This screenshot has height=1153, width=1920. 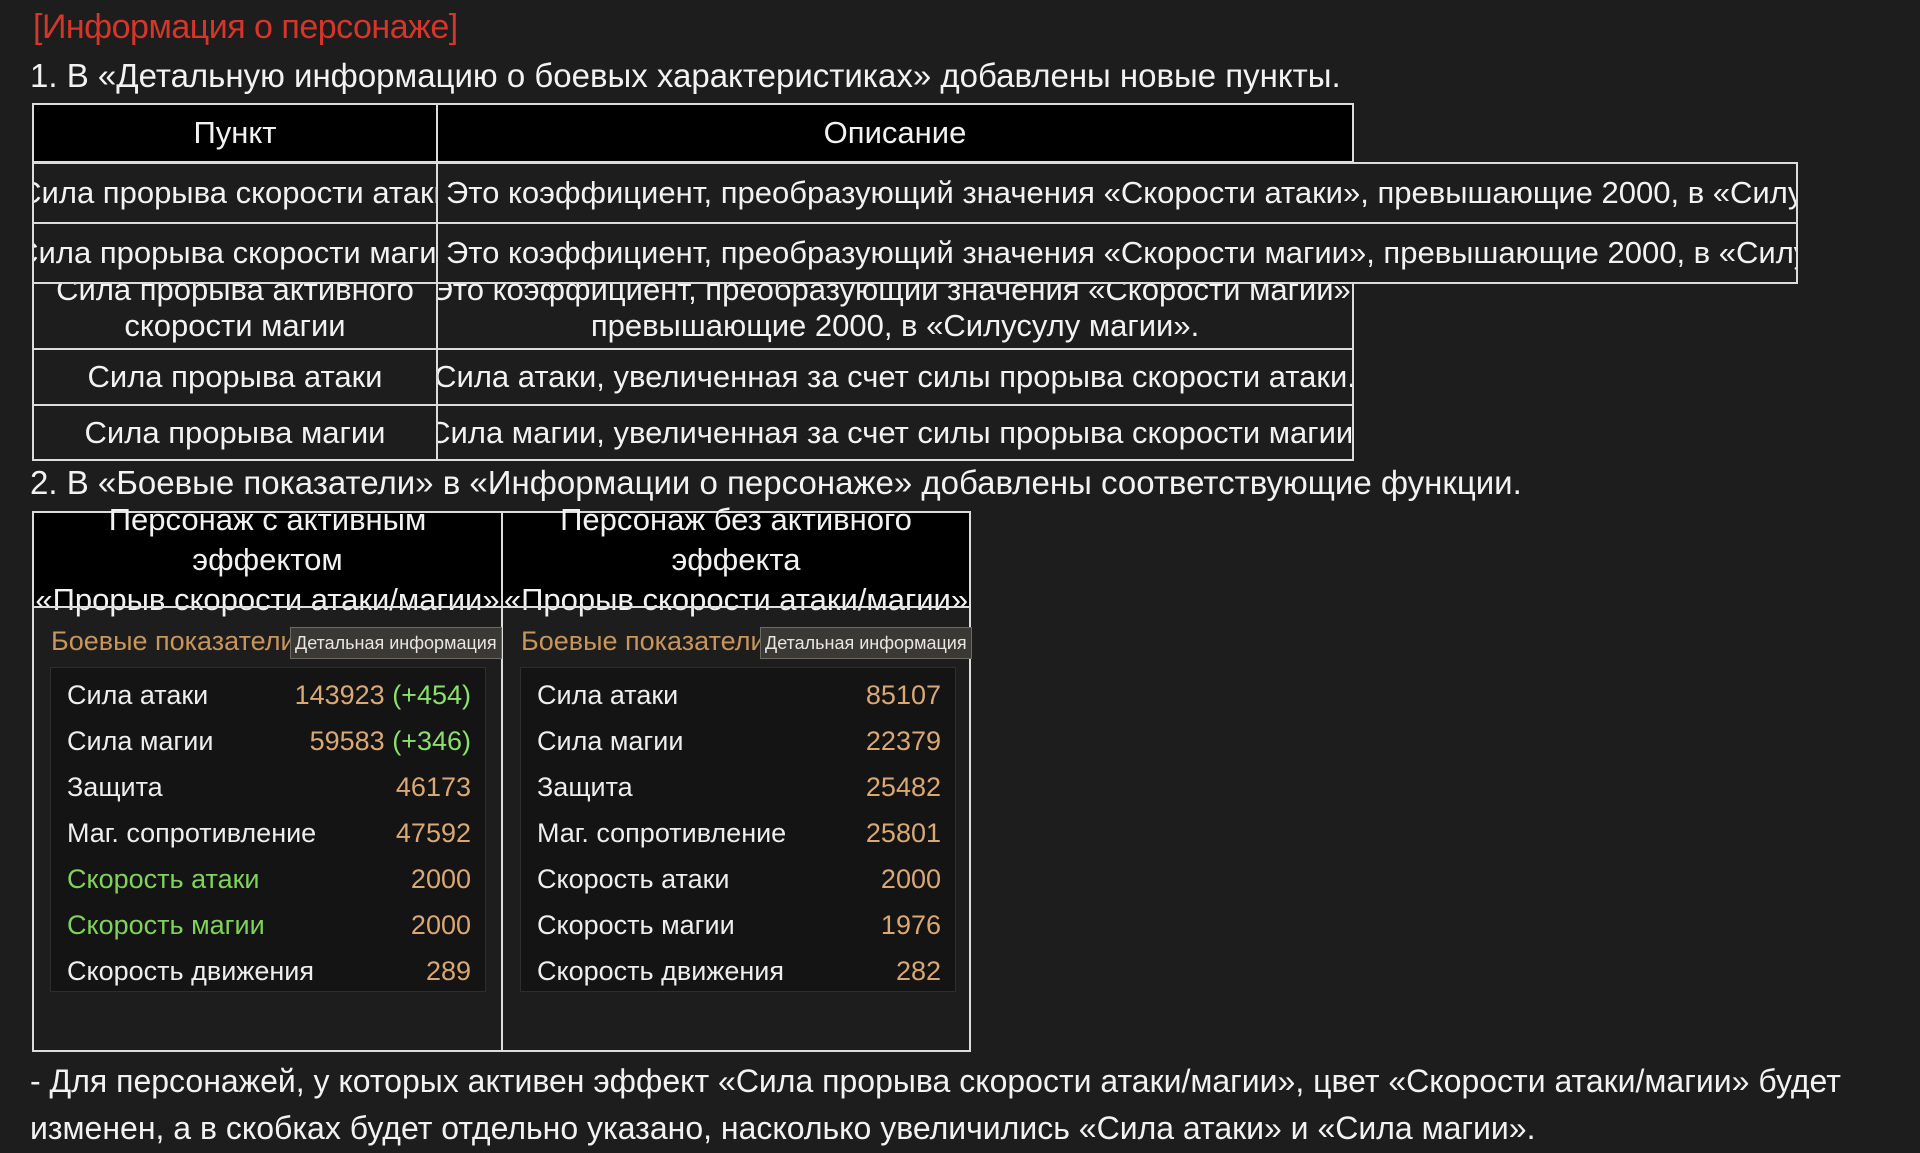 I want to click on stat-value: 1976, so click(x=910, y=925).